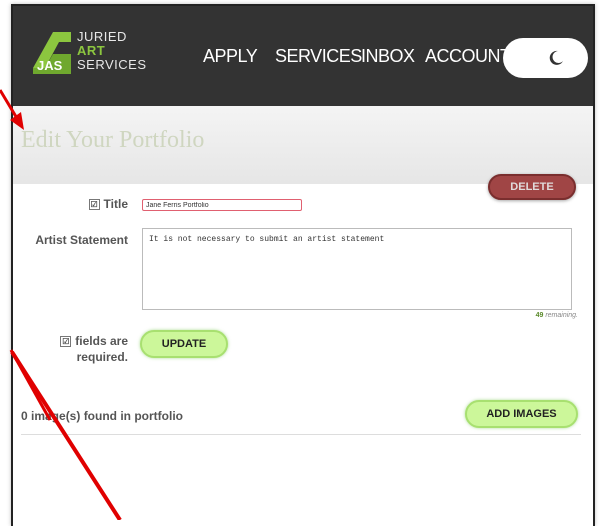 This screenshot has width=600, height=526. Describe the element at coordinates (230, 56) in the screenshot. I see `nav-apply: APPLY` at that location.